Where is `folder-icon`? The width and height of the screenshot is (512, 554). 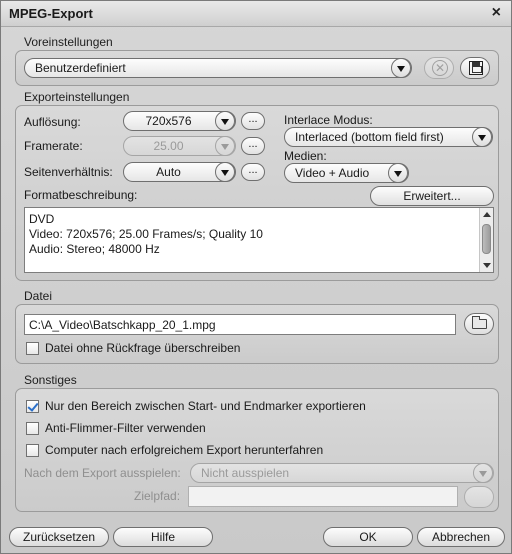 folder-icon is located at coordinates (479, 322).